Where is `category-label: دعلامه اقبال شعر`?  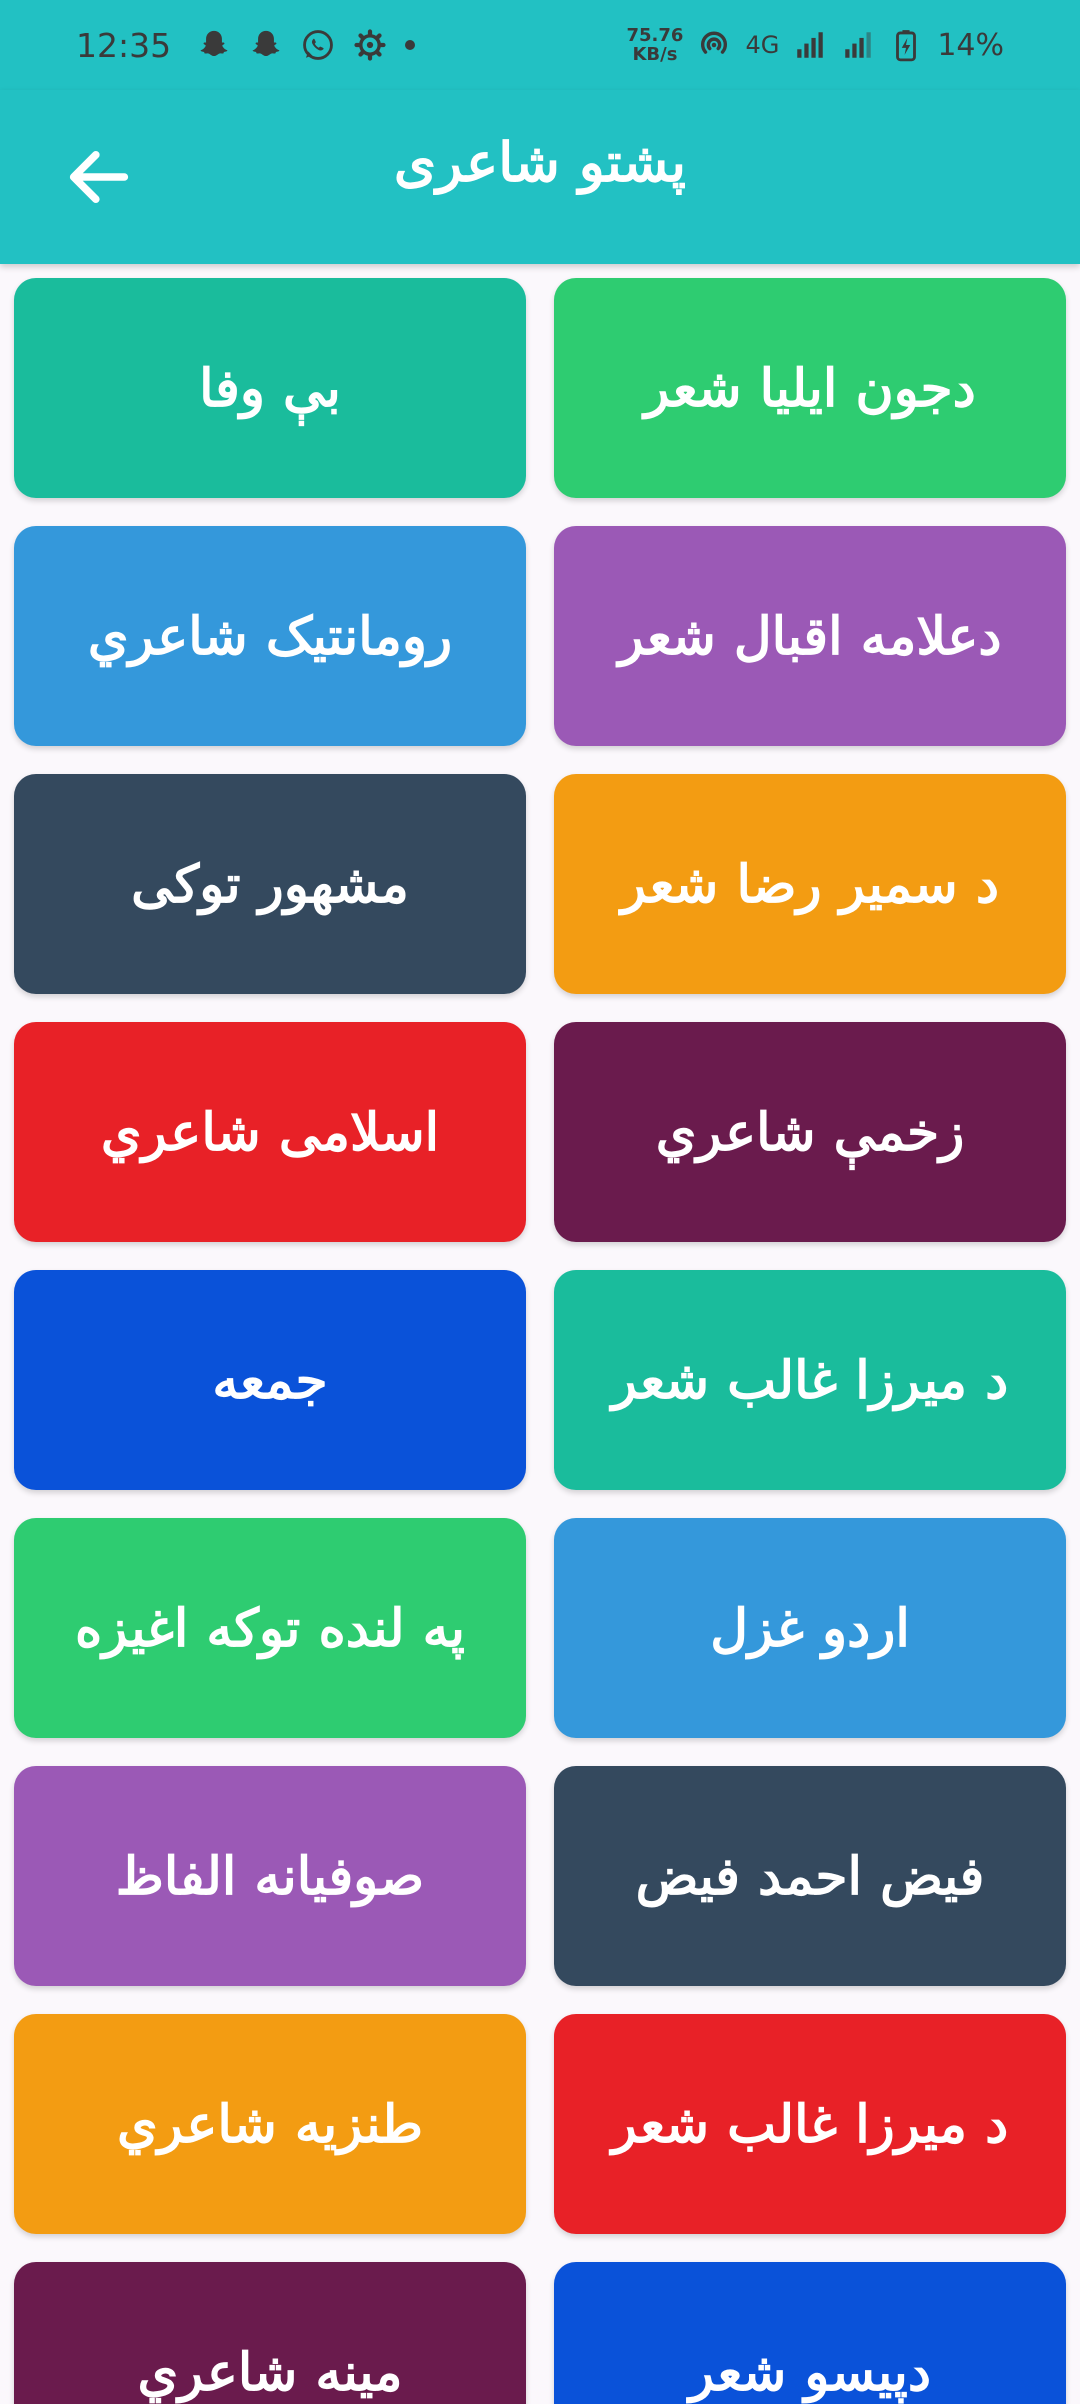
category-label: دعلامه اقبال شعر is located at coordinates (810, 636).